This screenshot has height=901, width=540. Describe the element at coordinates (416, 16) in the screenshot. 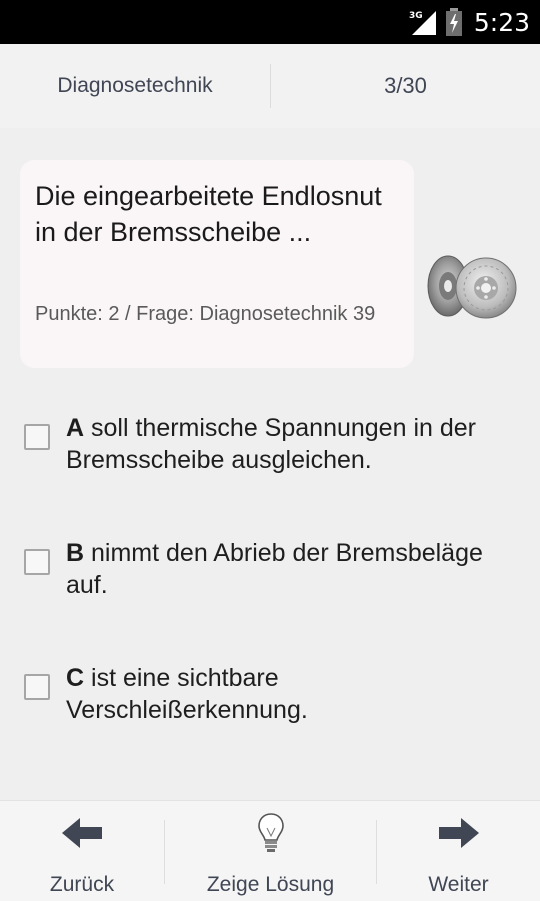

I see `svg-text: 3G` at that location.